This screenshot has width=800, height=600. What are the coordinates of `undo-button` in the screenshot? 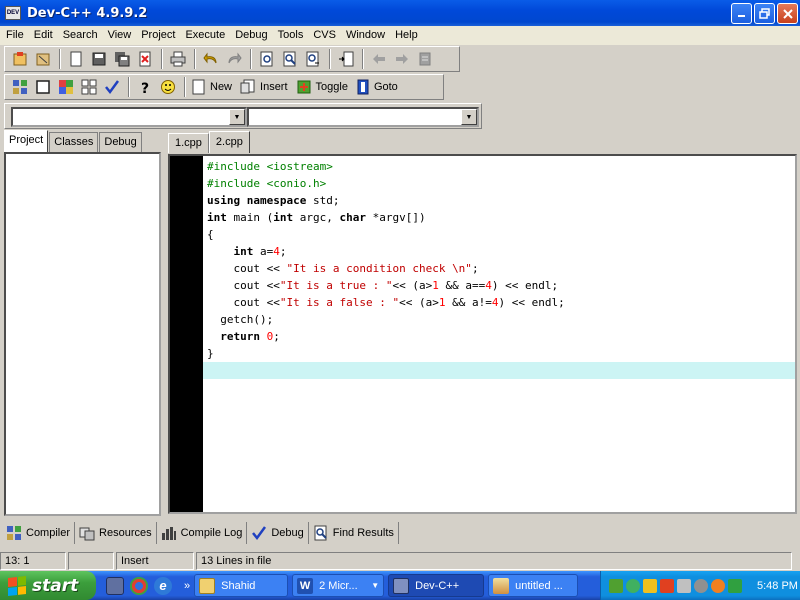 It's located at (211, 59).